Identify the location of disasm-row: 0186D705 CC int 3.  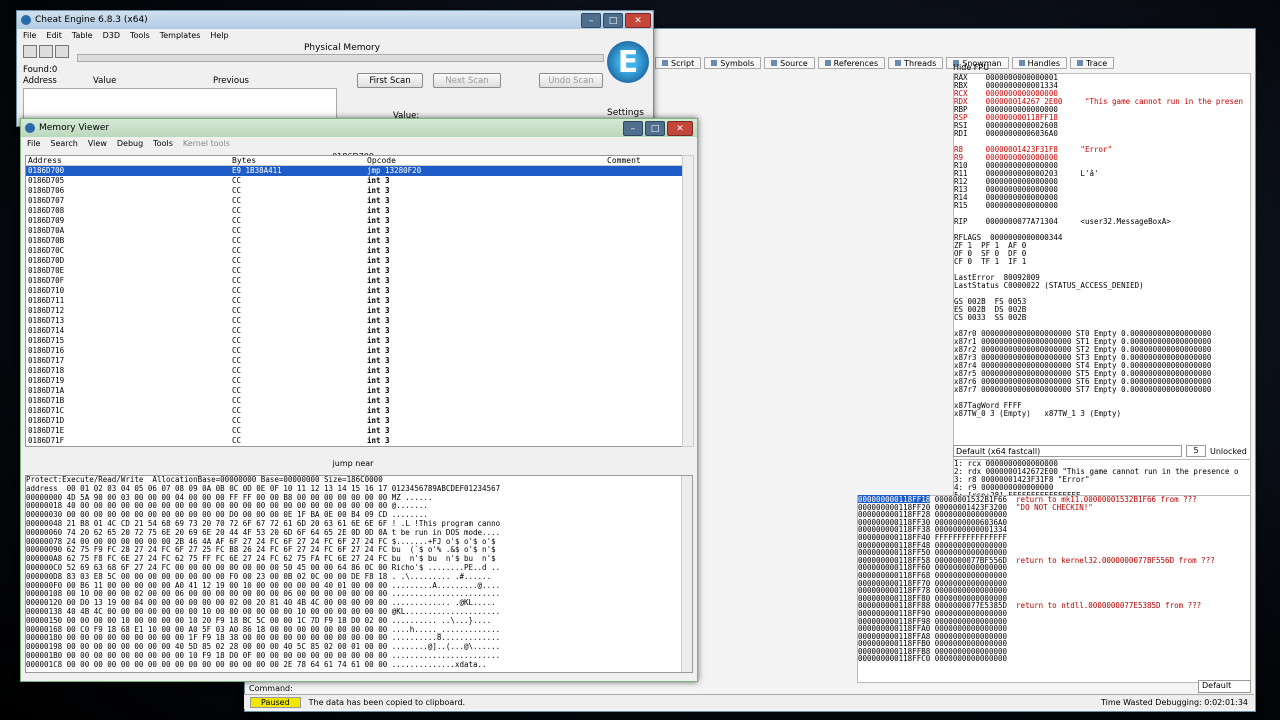
(354, 181).